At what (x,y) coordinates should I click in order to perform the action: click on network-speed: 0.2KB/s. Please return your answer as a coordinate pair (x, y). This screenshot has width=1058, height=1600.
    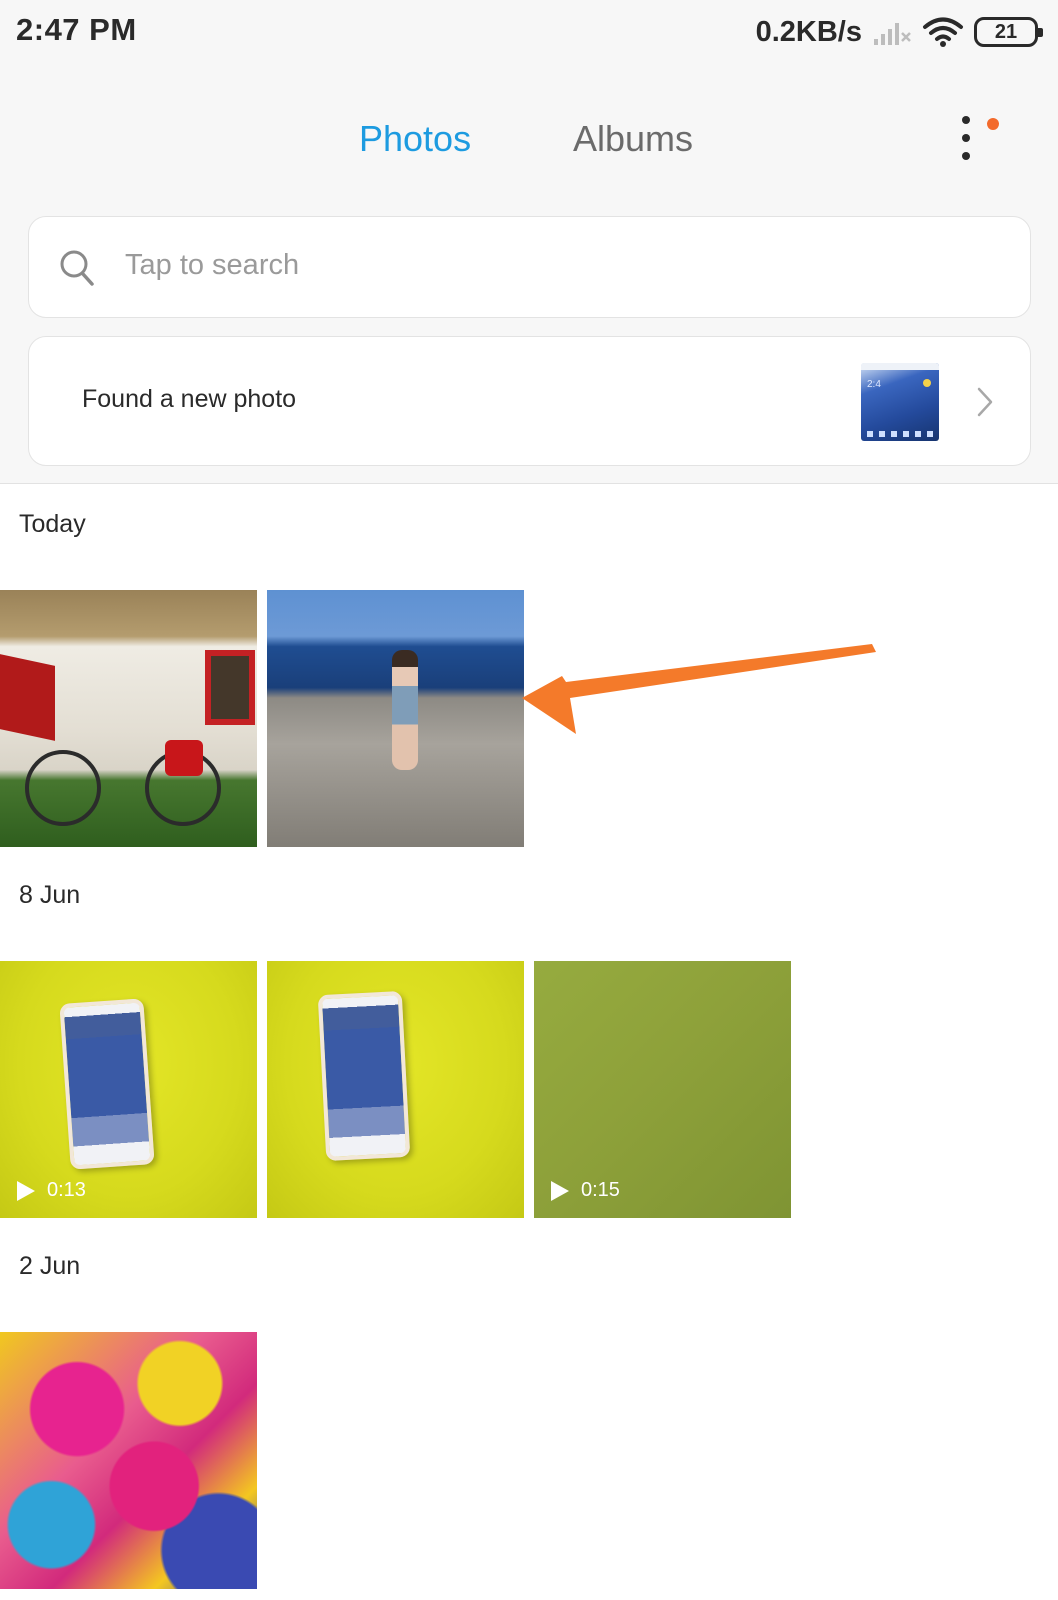
    Looking at the image, I should click on (808, 31).